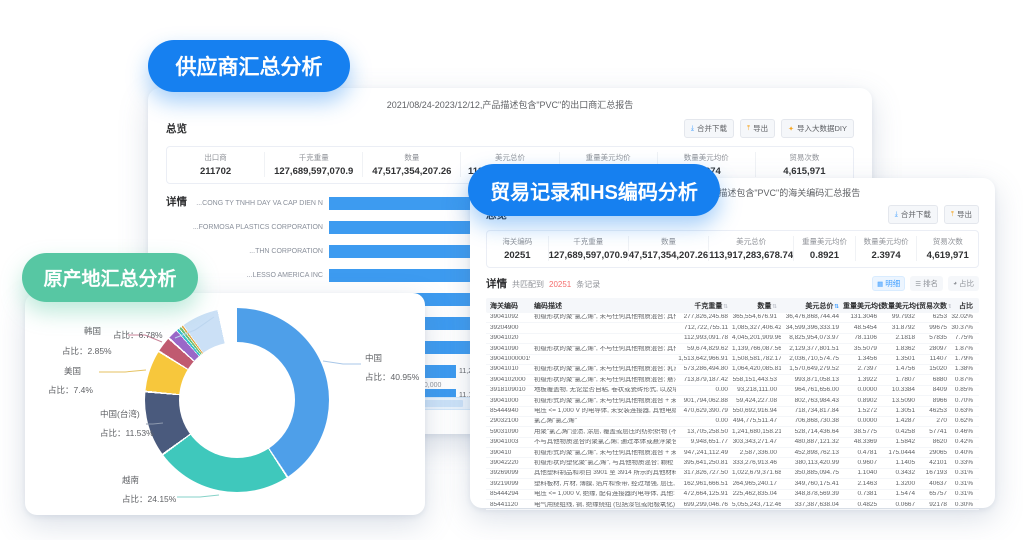 This screenshot has height=540, width=1023. What do you see at coordinates (905, 421) in the screenshot?
I see `table-cell: 1.4287` at bounding box center [905, 421].